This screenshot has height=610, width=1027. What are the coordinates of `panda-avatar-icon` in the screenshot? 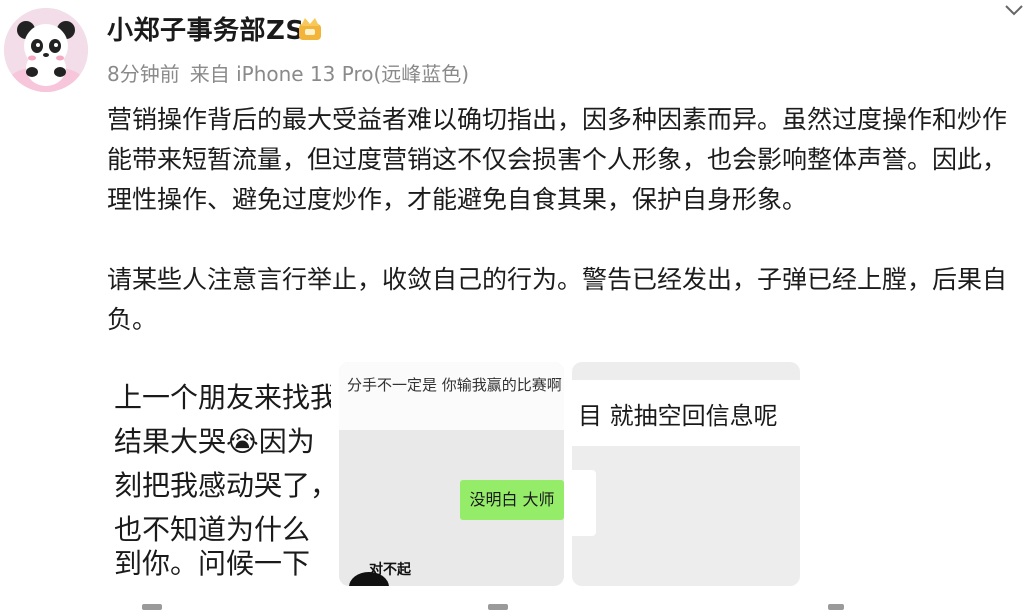 It's located at (46, 50).